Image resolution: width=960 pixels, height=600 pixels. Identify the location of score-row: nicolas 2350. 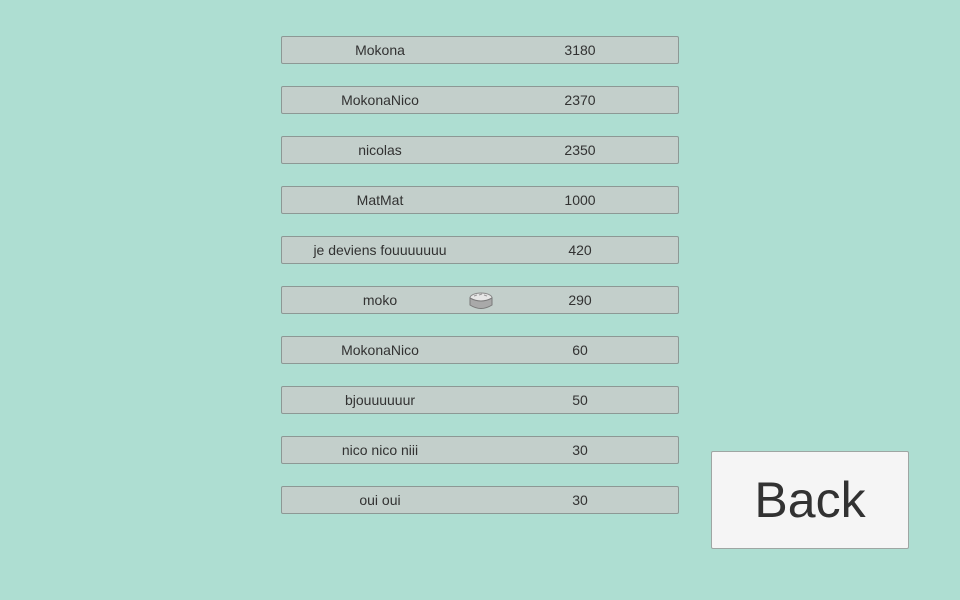
(480, 150).